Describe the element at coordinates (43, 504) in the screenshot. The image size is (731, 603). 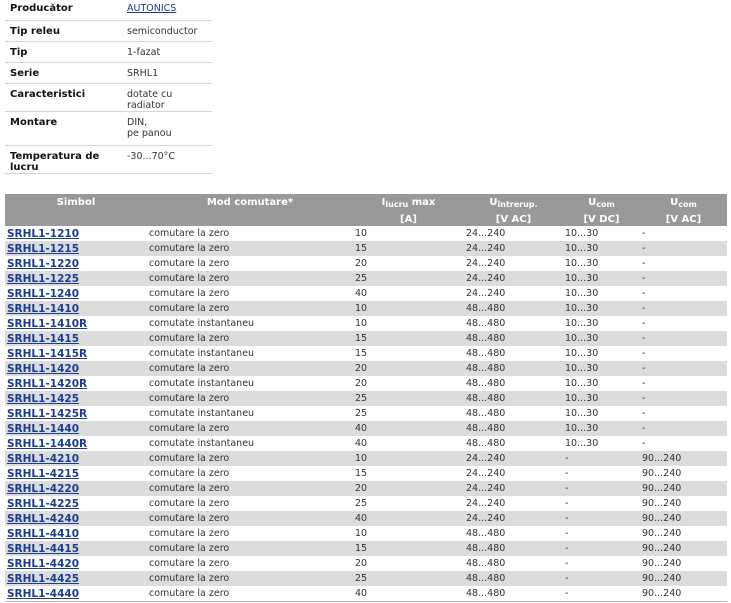
I see `product-symbol-link: SRHL1-4225` at that location.